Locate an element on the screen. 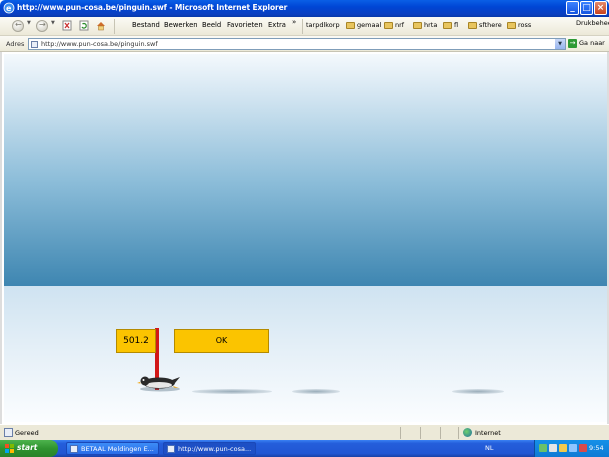 The height and width of the screenshot is (457, 609). page-status-icon is located at coordinates (8, 432).